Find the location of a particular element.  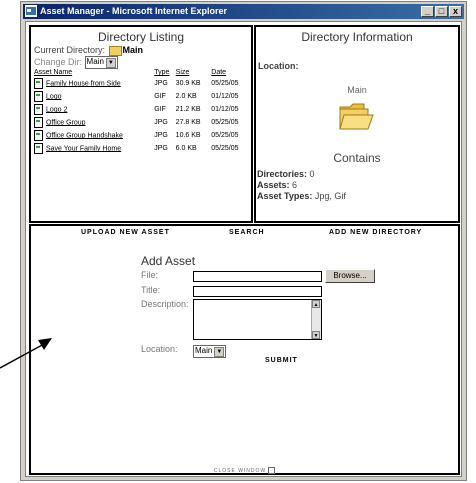

asset-size: 21.2 KB is located at coordinates (188, 109).